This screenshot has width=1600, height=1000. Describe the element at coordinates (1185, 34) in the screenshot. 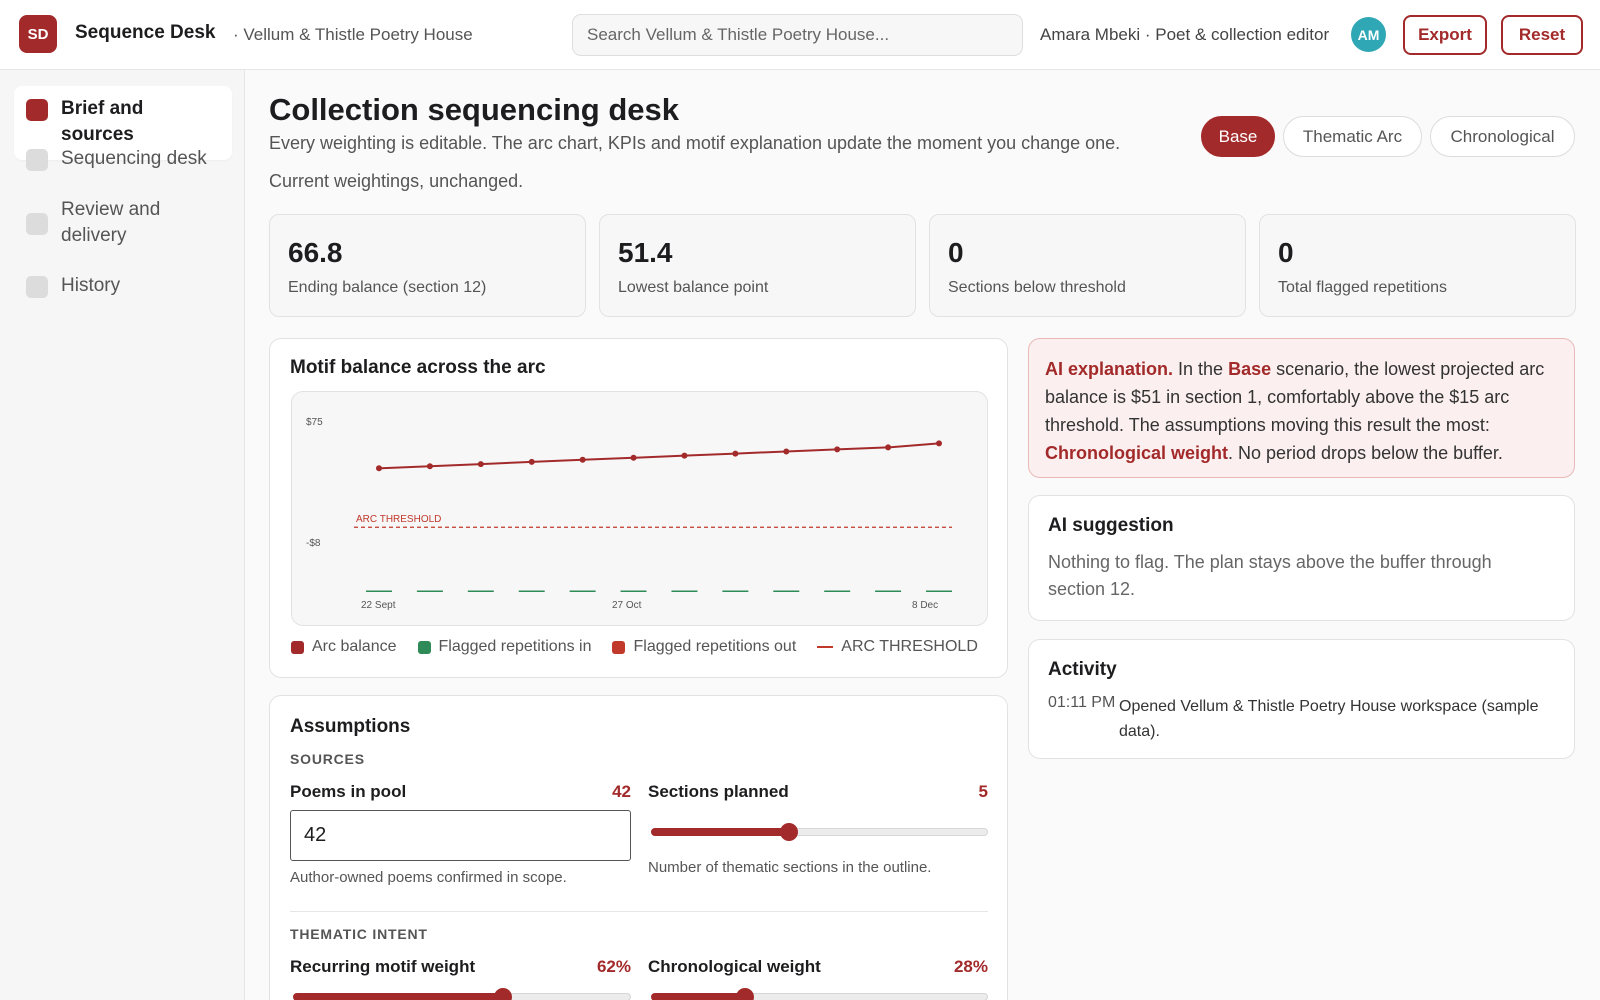

I see `user-name: Amara Mbeki · Poet & collection editor` at that location.